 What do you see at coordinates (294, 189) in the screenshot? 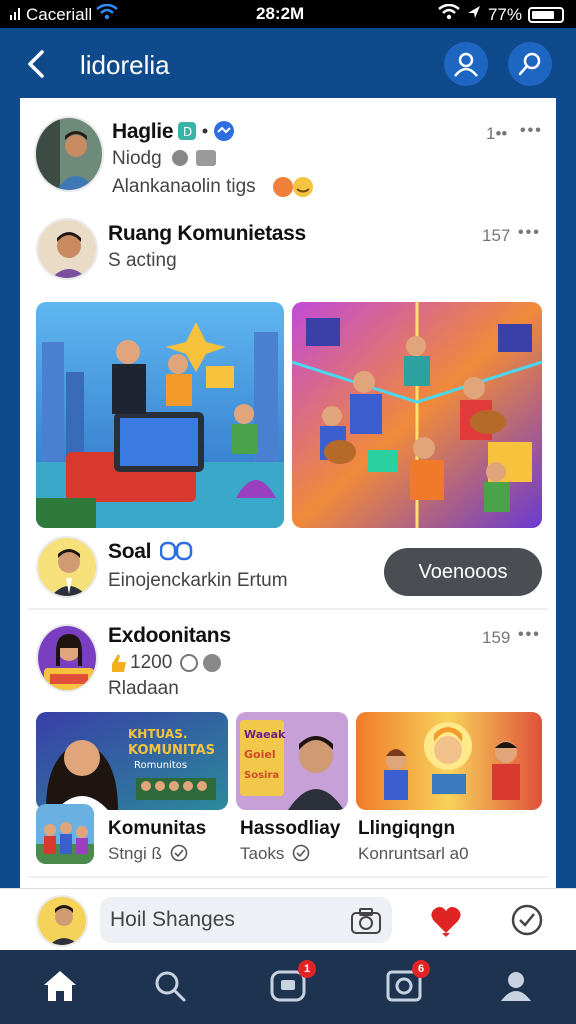
I see `emoji-icon` at bounding box center [294, 189].